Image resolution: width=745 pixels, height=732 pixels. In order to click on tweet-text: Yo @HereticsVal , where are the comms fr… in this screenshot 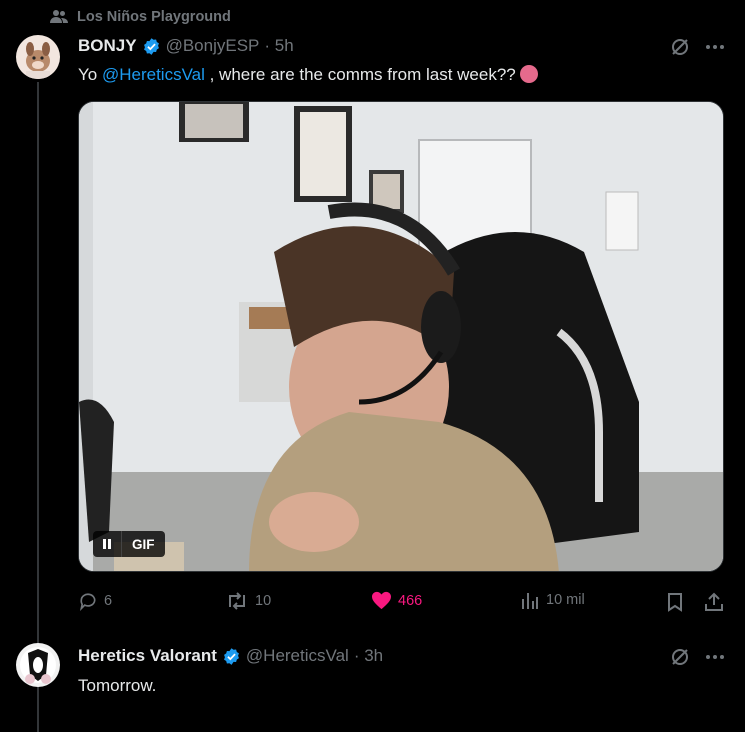, I will do `click(308, 75)`.